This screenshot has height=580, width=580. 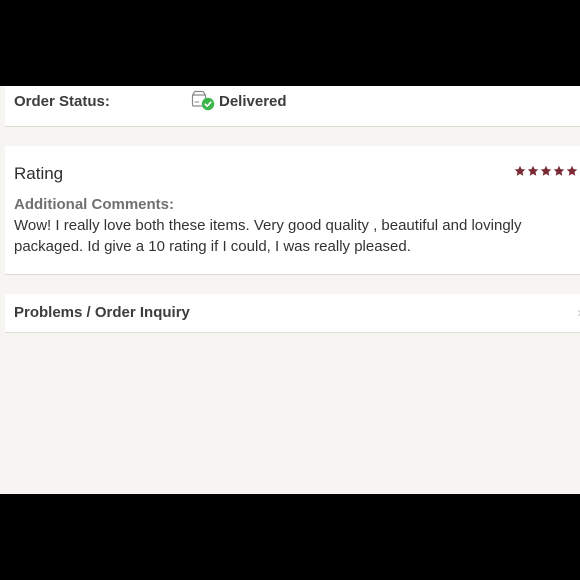 What do you see at coordinates (253, 101) in the screenshot?
I see `order-status-value: Delivered` at bounding box center [253, 101].